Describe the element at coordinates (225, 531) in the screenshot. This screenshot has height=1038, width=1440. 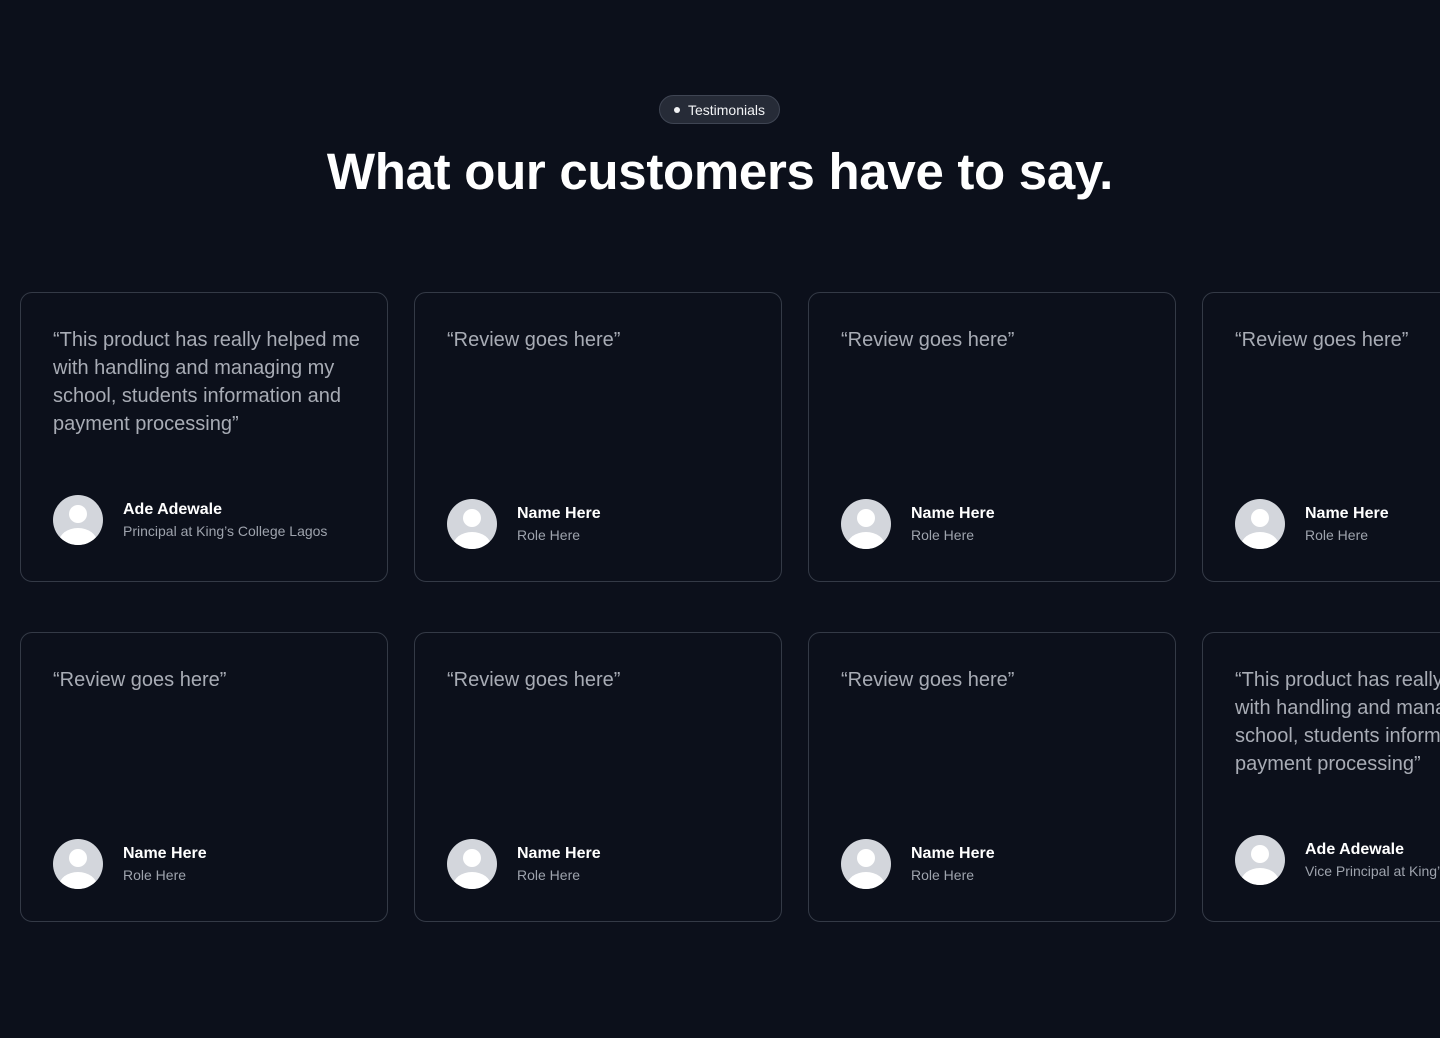
I see `author-role: Principal at King’s College Lagos` at that location.